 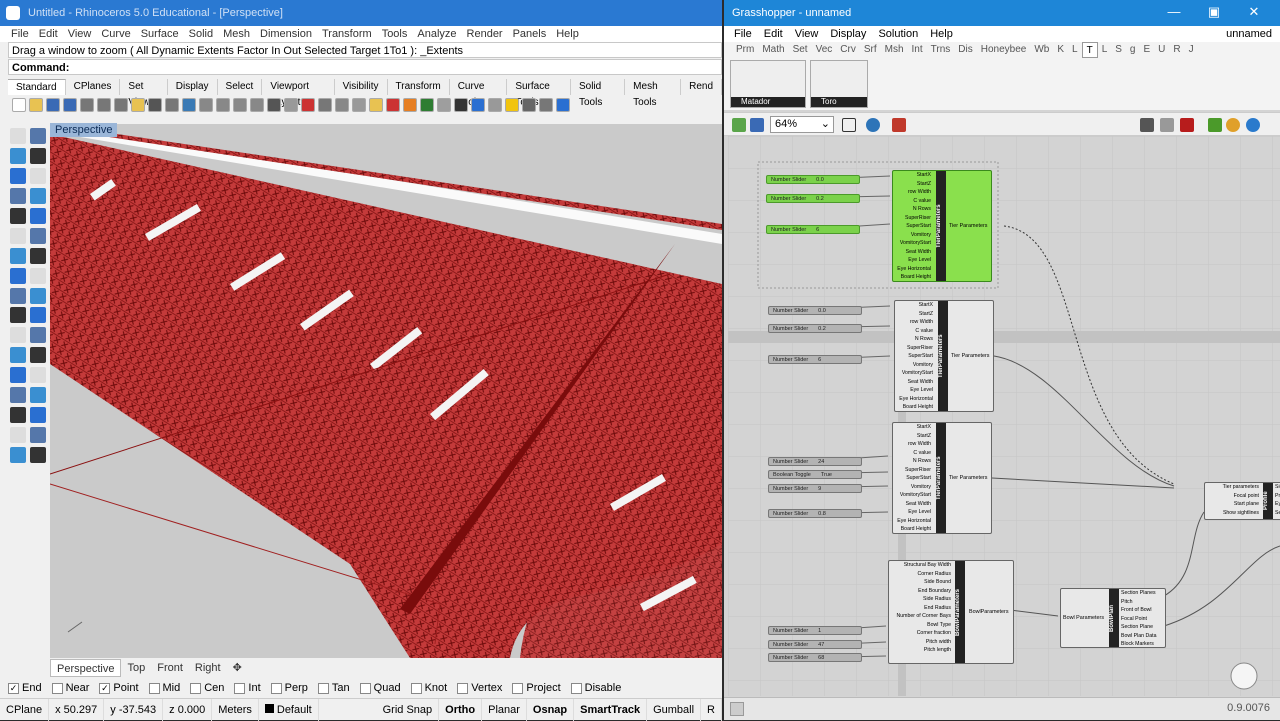 What do you see at coordinates (395, 34) in the screenshot?
I see `rhino-menu-item: Tools` at bounding box center [395, 34].